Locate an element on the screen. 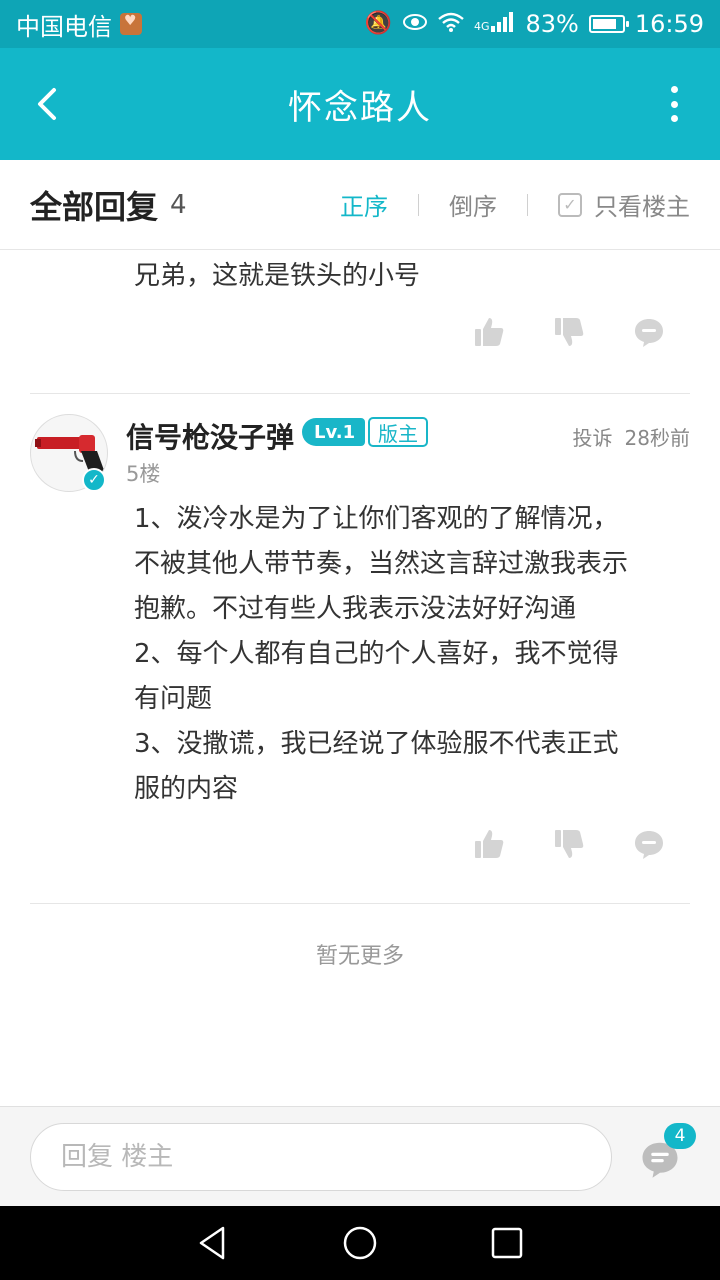 The height and width of the screenshot is (1280, 720). author-name: 信号枪没子弹 is located at coordinates (210, 436).